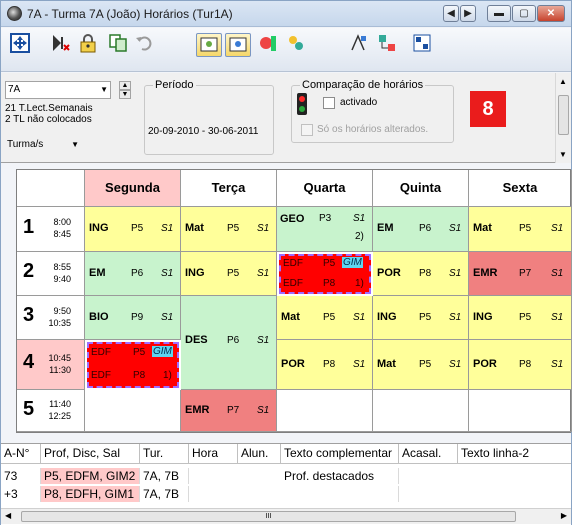  I want to click on lesson-cell-ter-3-4: DES P6 S1, so click(229, 343).